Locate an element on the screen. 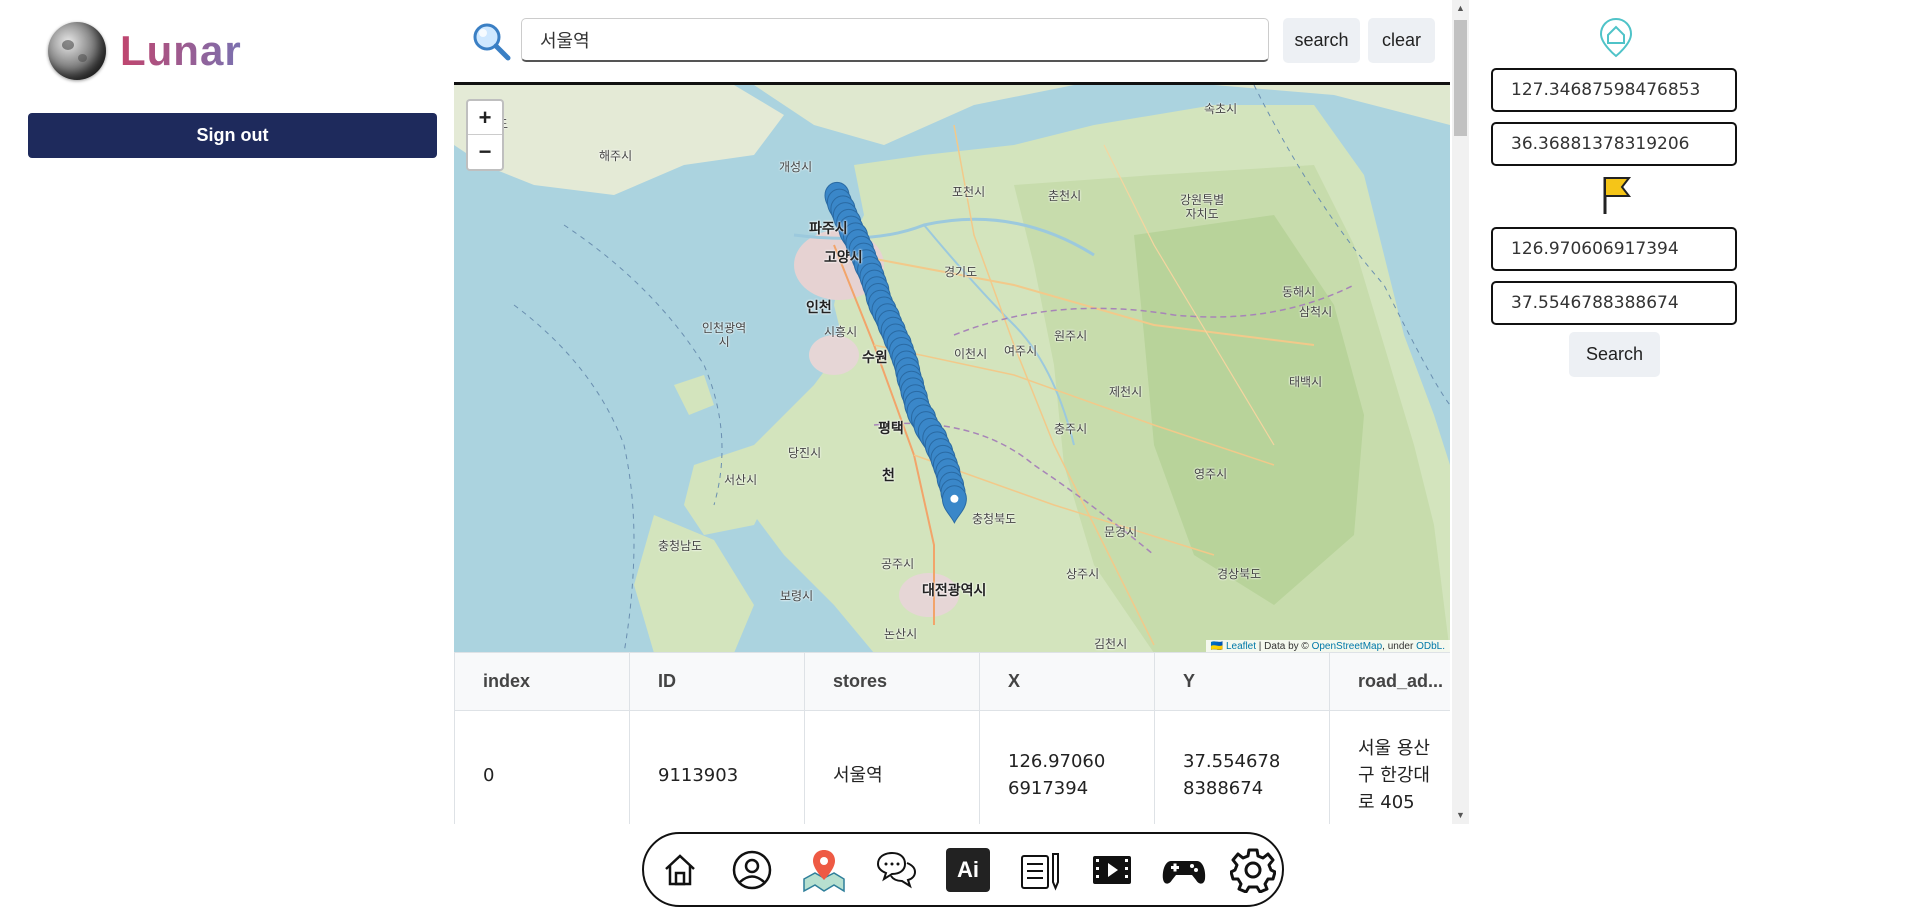  map-label: 공주시 is located at coordinates (898, 564).